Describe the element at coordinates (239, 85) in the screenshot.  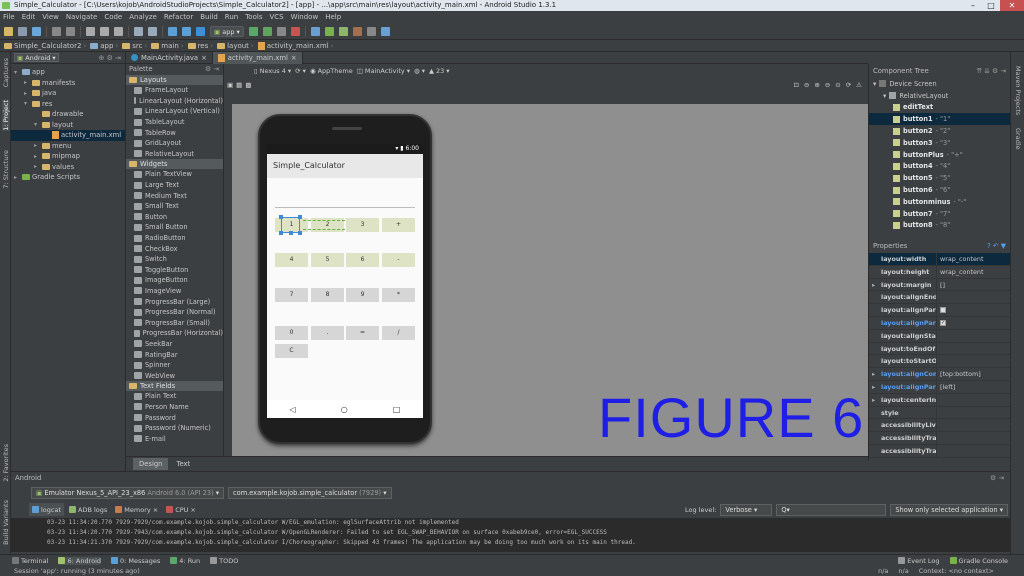
I see `grid-icon: ▦` at that location.